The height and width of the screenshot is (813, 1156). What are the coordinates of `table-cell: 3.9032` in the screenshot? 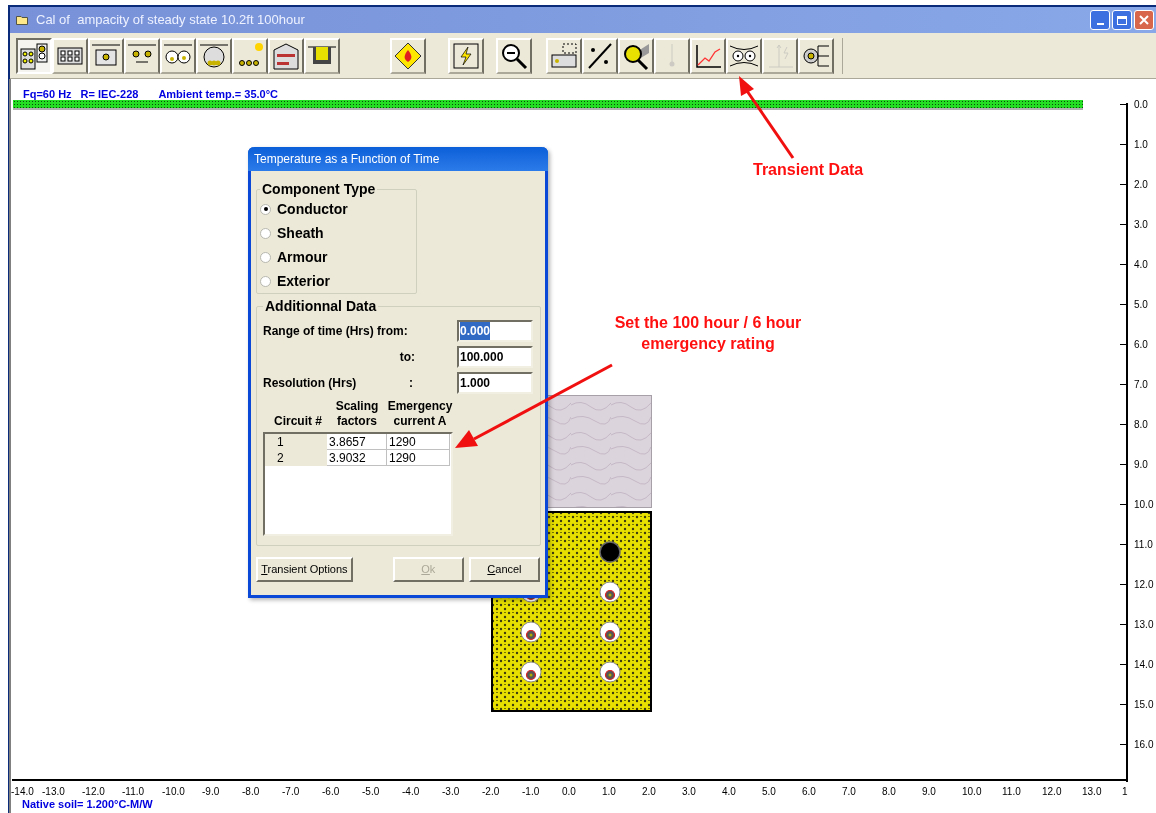 It's located at (357, 458).